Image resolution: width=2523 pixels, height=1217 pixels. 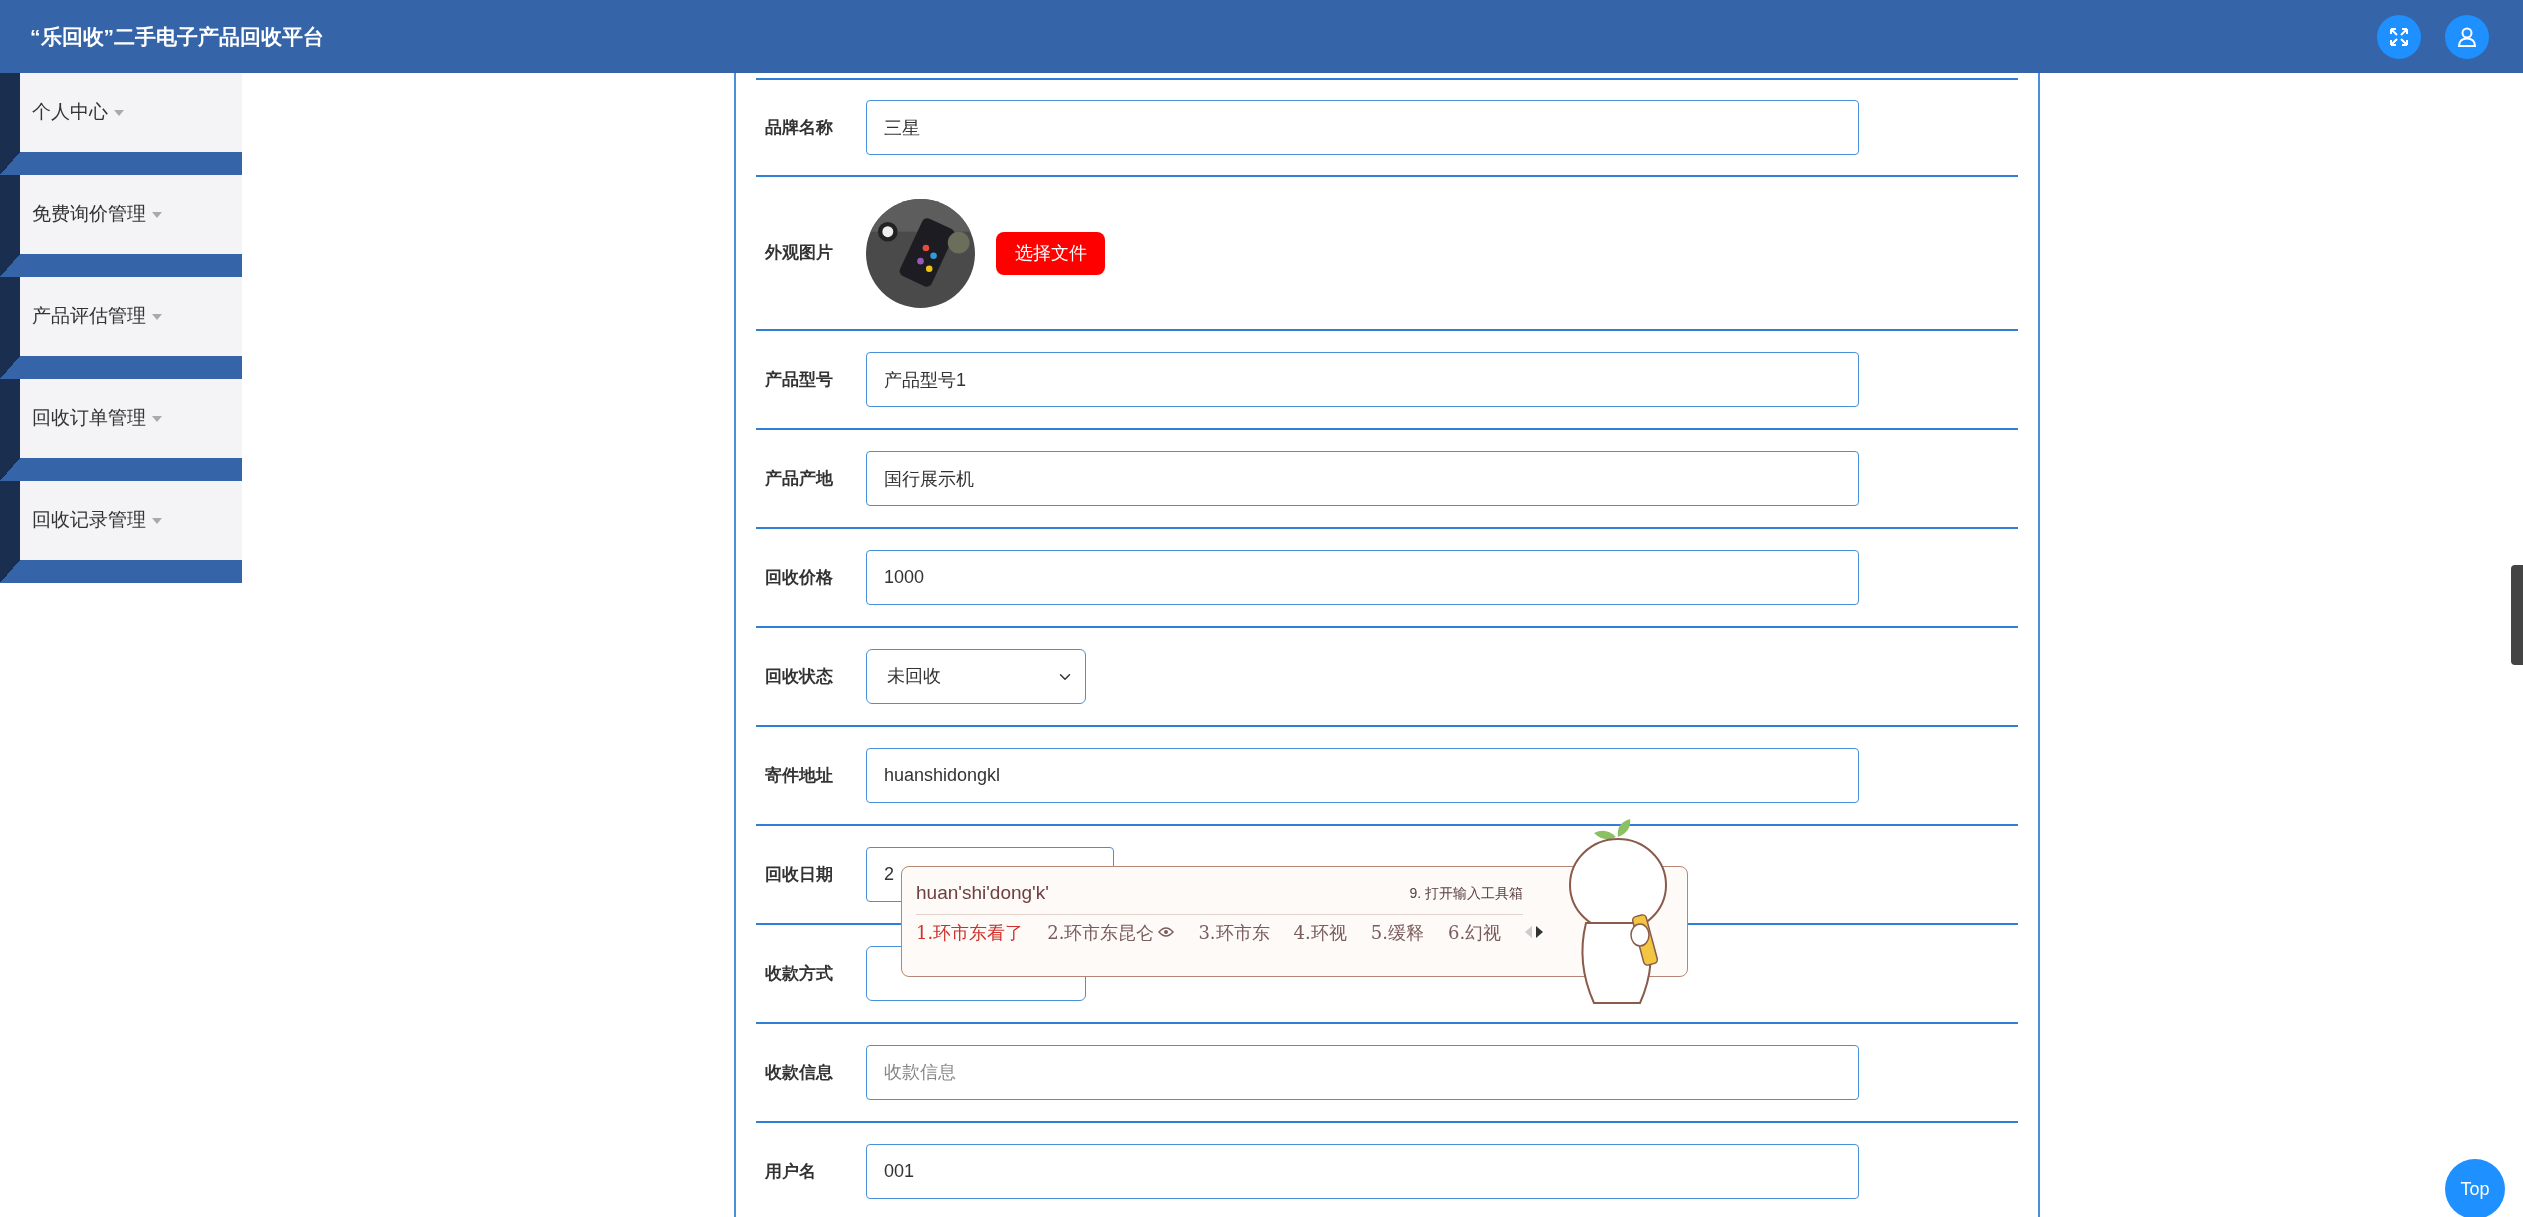 I want to click on site-title: “乐回收”二手电子产品回收平台, so click(x=177, y=36).